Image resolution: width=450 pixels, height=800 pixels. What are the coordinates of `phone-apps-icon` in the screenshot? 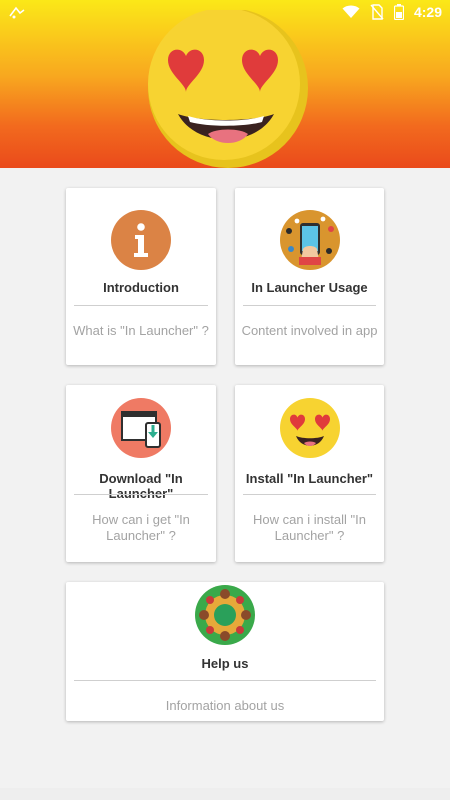 It's located at (309, 240).